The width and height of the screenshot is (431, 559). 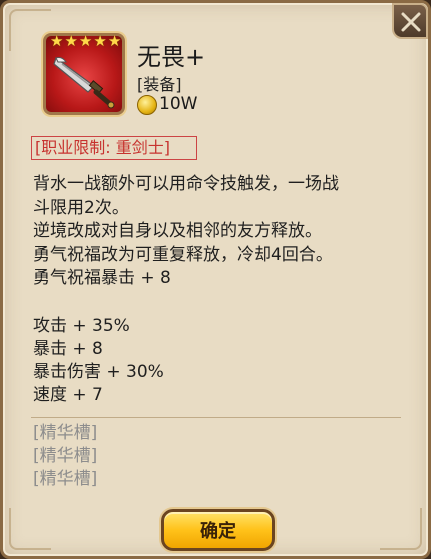 I want to click on confirm-button-label: 确定, so click(x=218, y=531).